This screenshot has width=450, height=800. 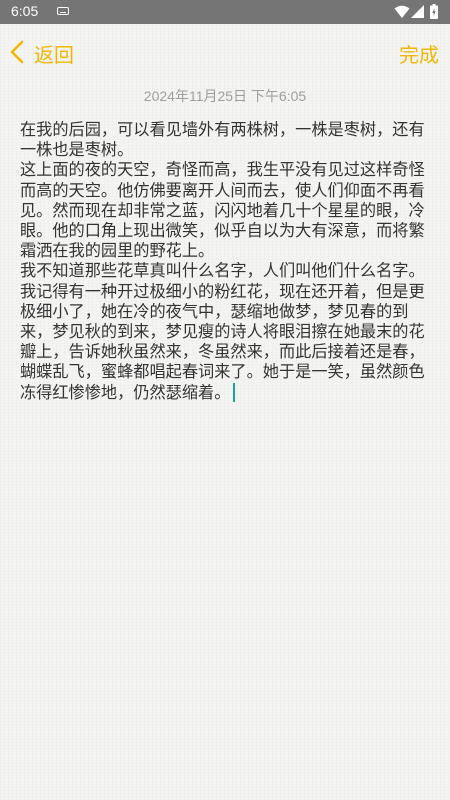 What do you see at coordinates (417, 11) in the screenshot?
I see `signal-icon` at bounding box center [417, 11].